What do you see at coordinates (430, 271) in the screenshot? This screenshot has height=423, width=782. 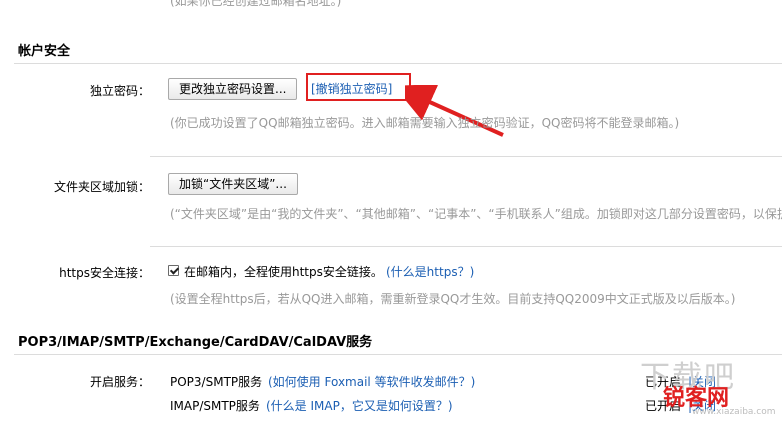 I see `what-is-https-link: (什么是https？)` at bounding box center [430, 271].